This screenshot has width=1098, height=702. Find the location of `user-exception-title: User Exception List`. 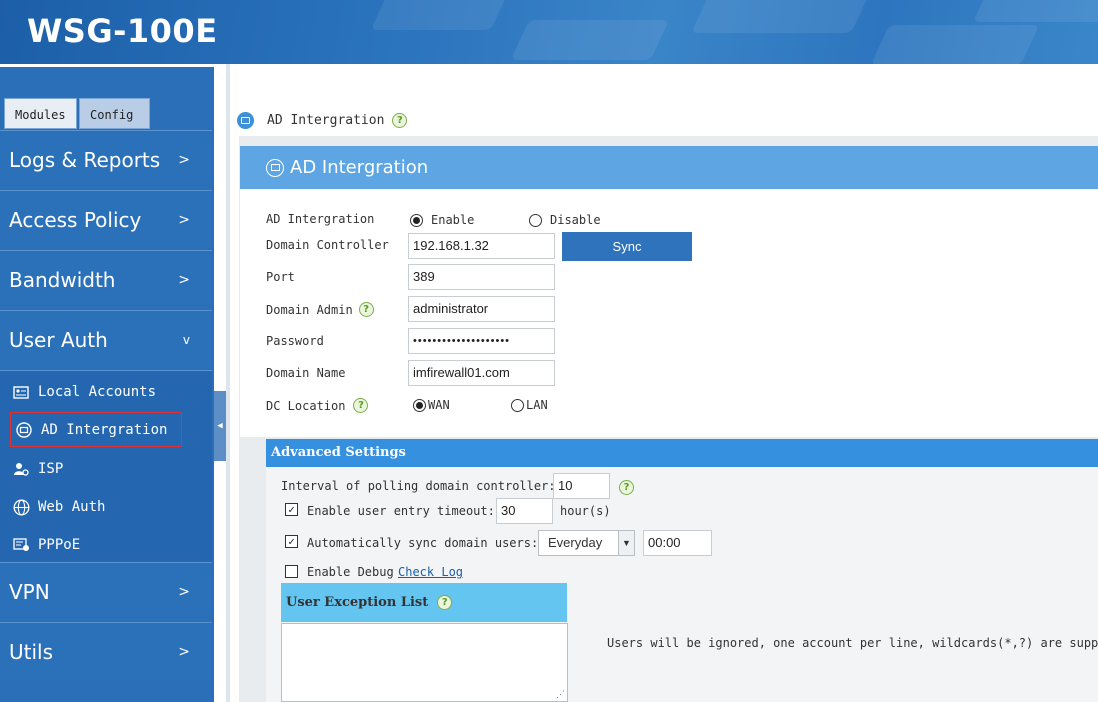

user-exception-title: User Exception List is located at coordinates (357, 602).